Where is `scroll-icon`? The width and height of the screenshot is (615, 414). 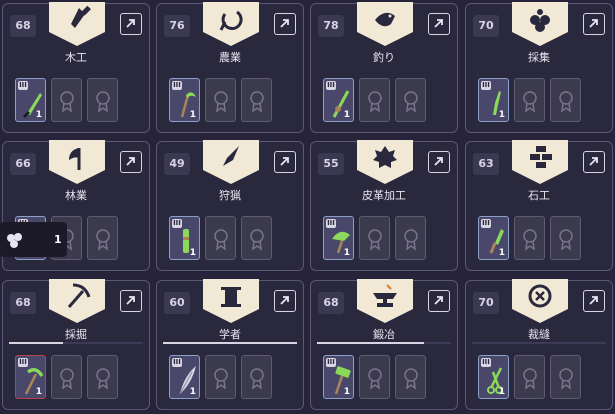
scroll-icon is located at coordinates (231, 301).